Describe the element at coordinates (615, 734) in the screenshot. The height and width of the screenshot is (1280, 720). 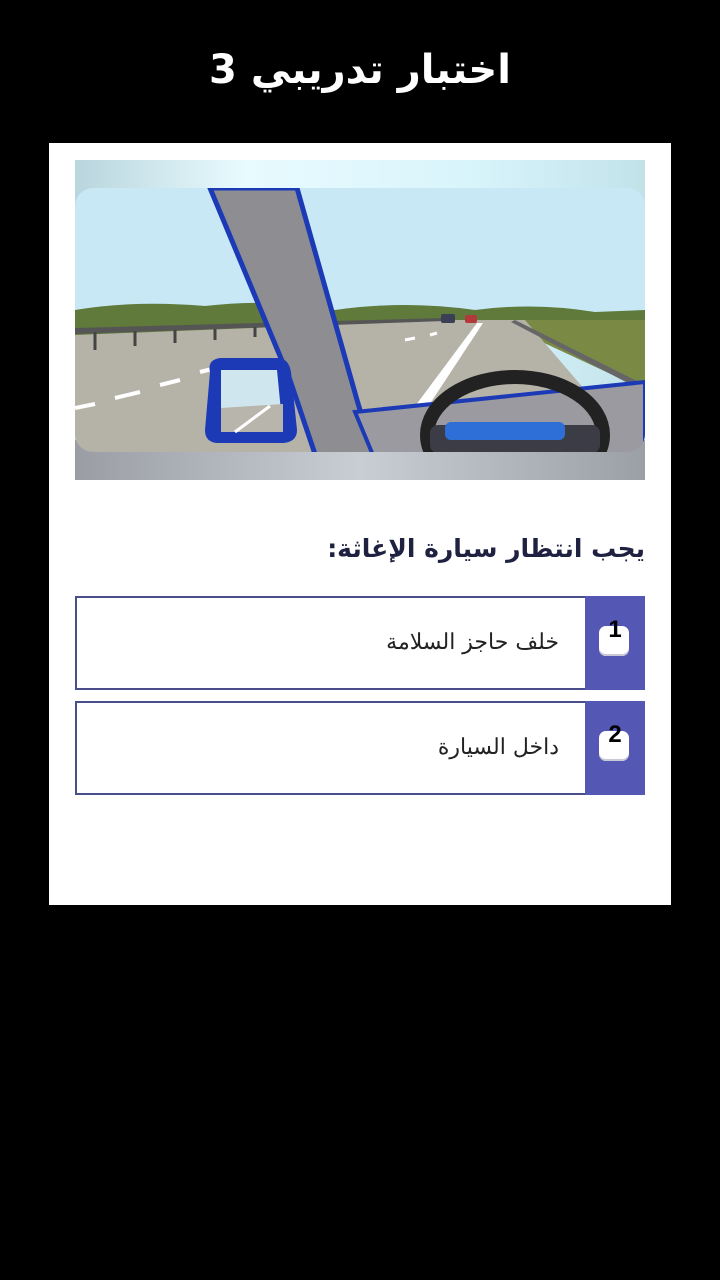
I see `answer-number: 2` at that location.